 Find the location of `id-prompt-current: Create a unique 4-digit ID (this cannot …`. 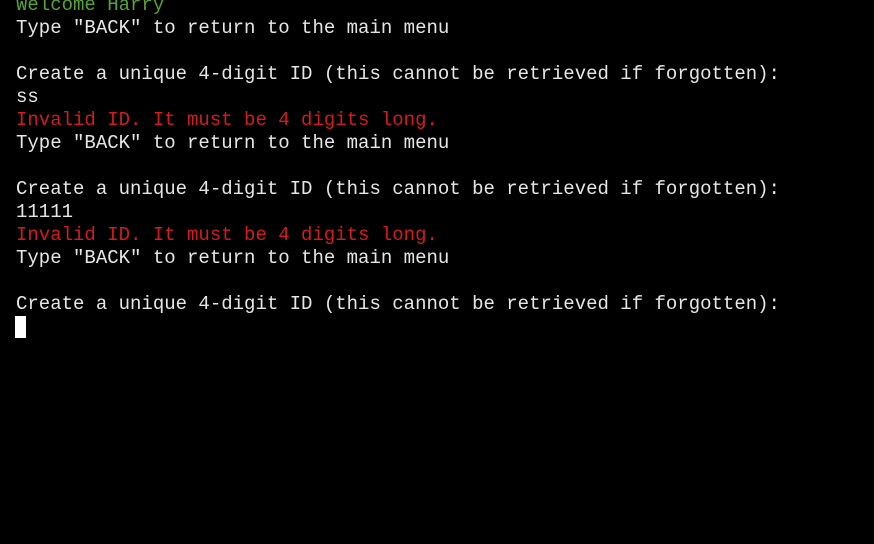

id-prompt-current: Create a unique 4-digit ID (this cannot … is located at coordinates (398, 304).